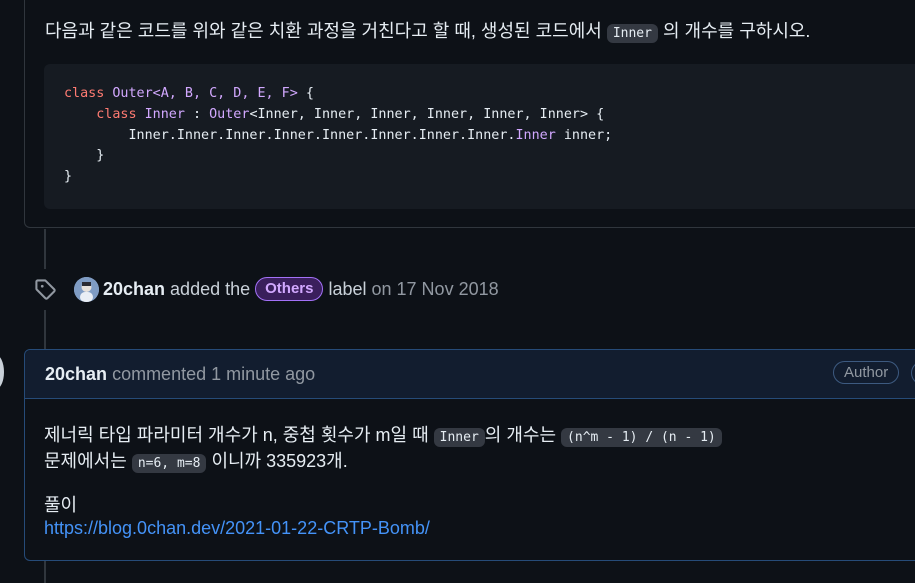  Describe the element at coordinates (205, 93) in the screenshot. I see `code-type: Outer<A, B, C, D, E, F>` at that location.